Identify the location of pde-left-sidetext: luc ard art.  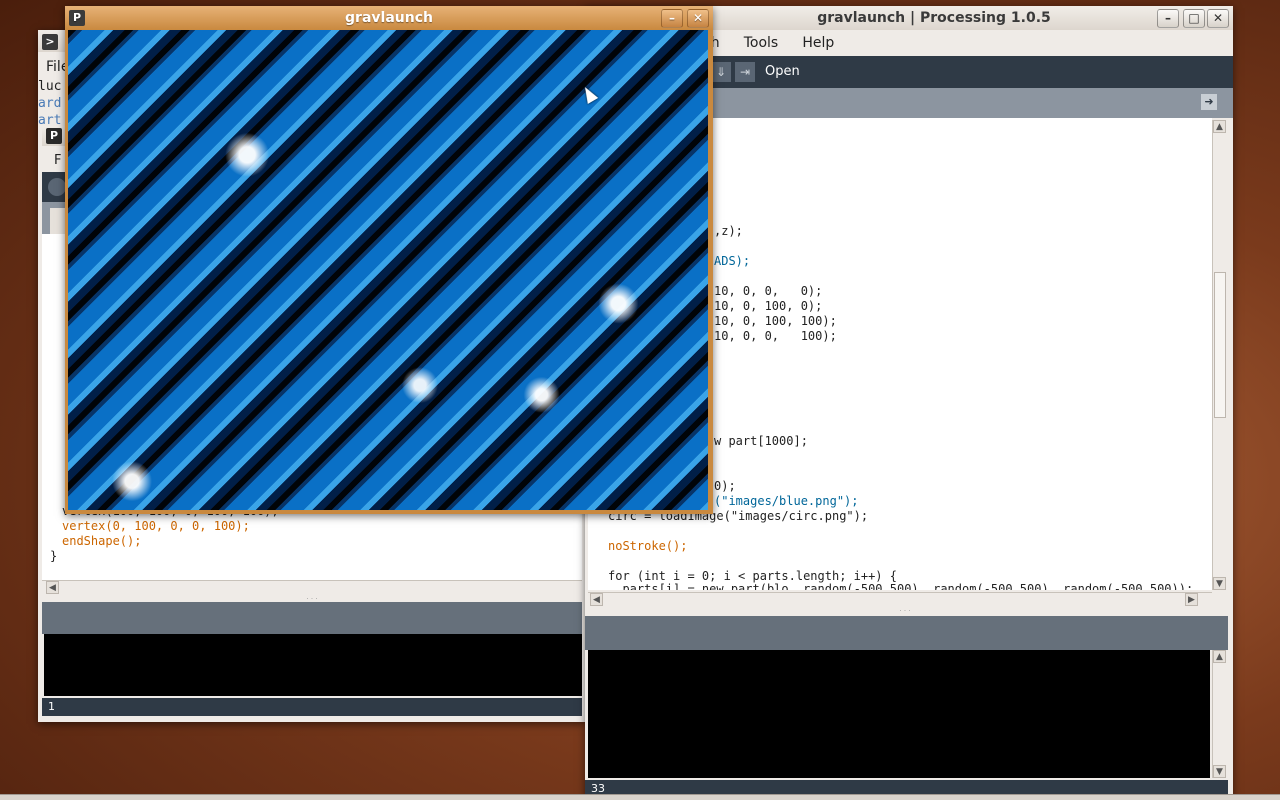
(49, 103).